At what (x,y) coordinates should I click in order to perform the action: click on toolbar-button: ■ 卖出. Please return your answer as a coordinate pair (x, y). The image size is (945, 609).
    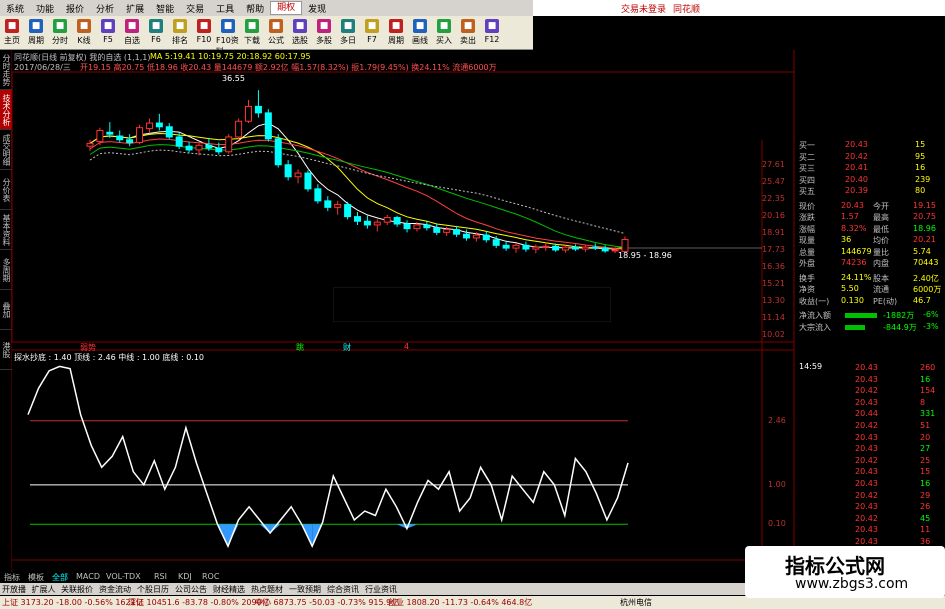
    Looking at the image, I should click on (468, 33).